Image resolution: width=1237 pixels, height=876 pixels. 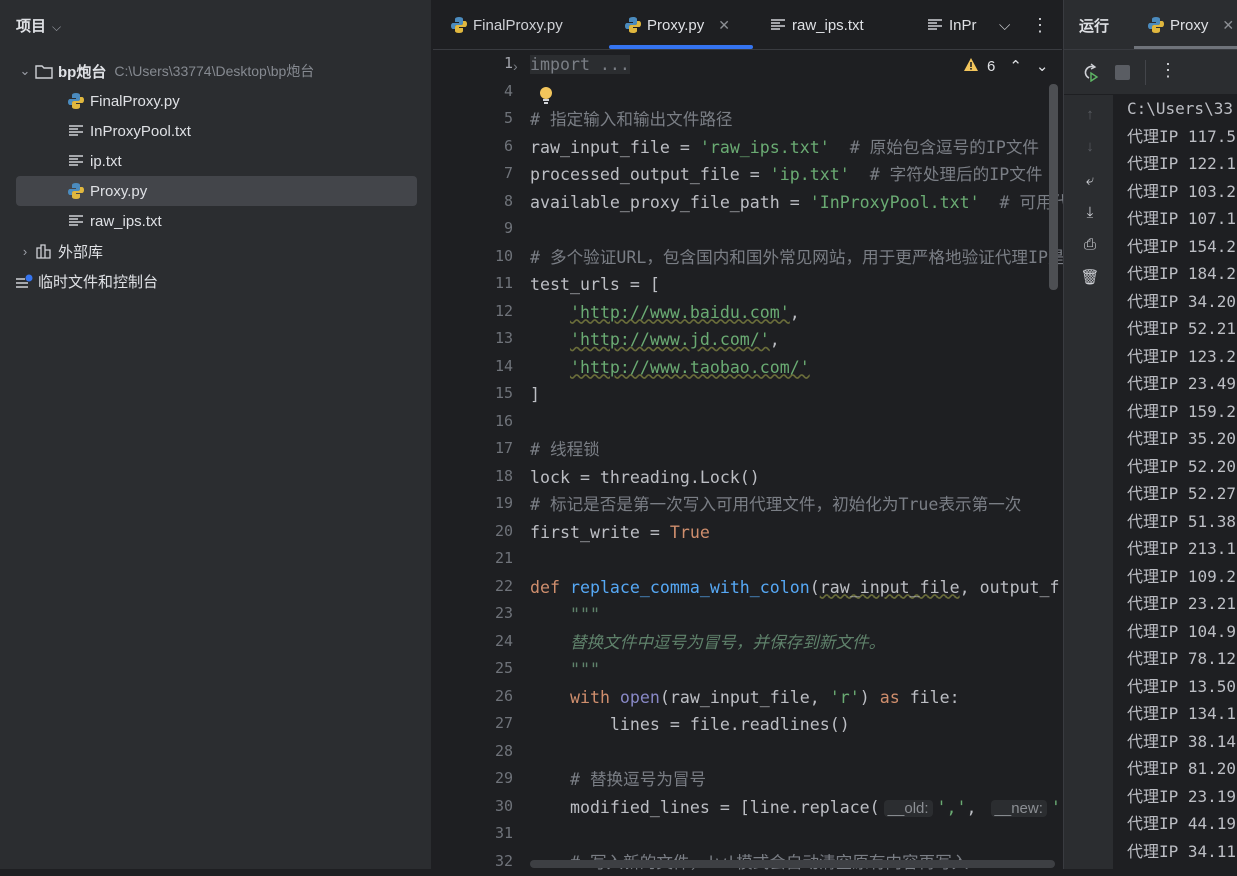 What do you see at coordinates (1053, 187) in the screenshot?
I see `vertical-scrollbar` at bounding box center [1053, 187].